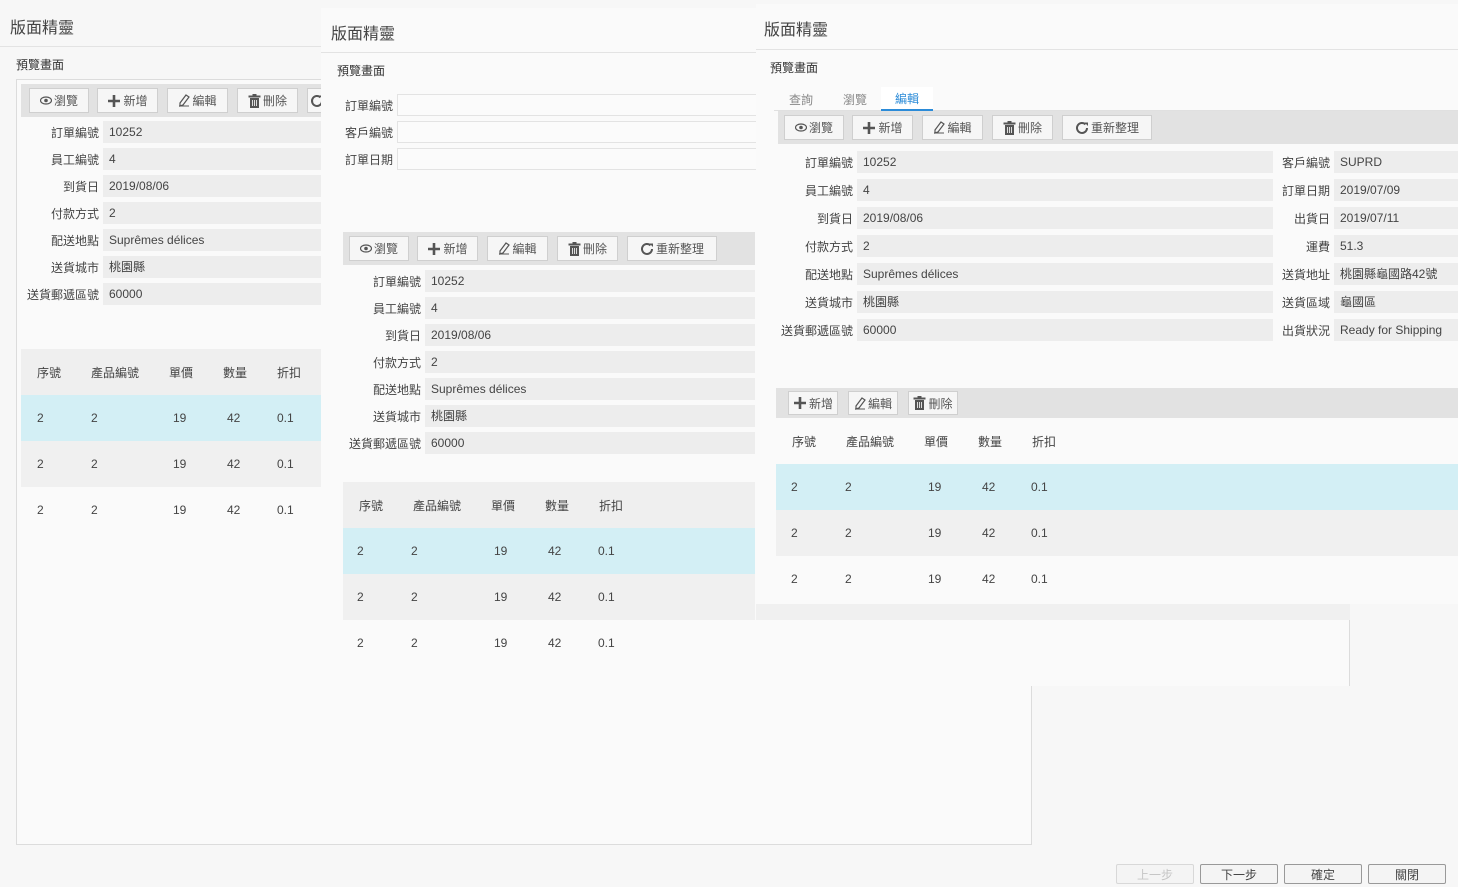 Image resolution: width=1458 pixels, height=887 pixels. Describe the element at coordinates (1317, 246) in the screenshot. I see `field-label: 運費` at that location.